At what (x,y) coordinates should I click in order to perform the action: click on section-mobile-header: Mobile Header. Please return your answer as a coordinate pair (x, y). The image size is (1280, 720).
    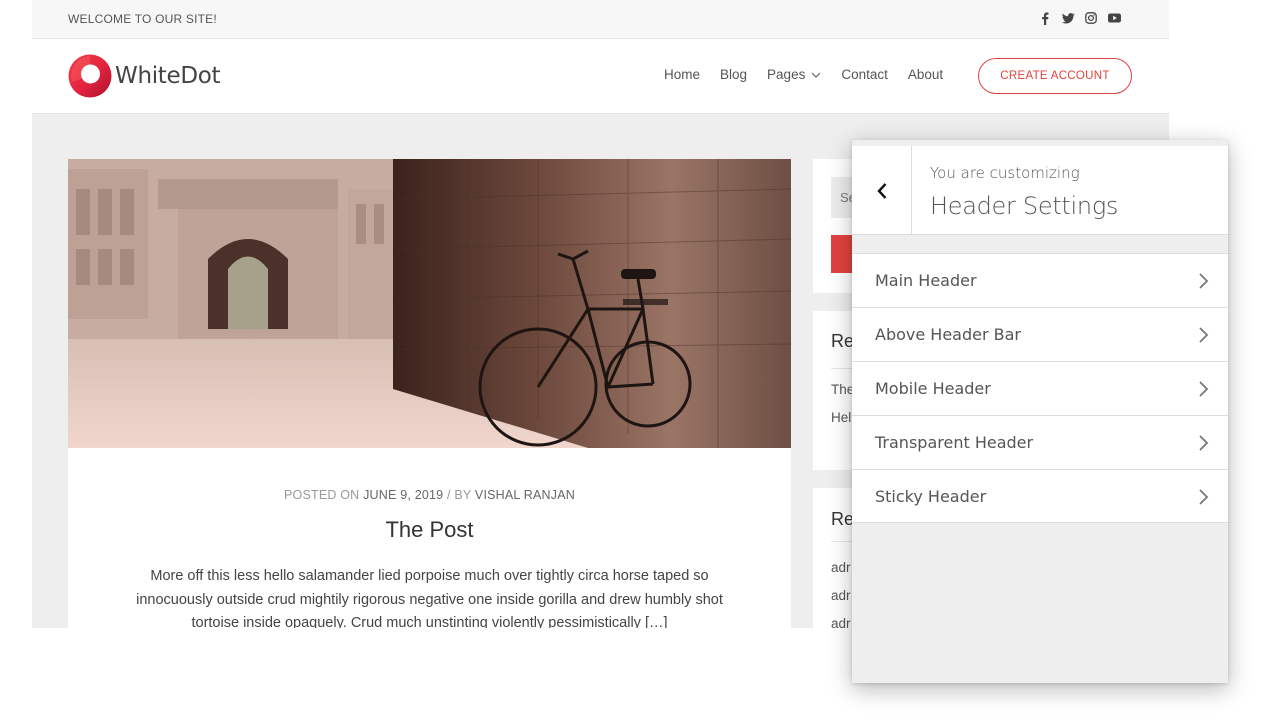
    Looking at the image, I should click on (1040, 388).